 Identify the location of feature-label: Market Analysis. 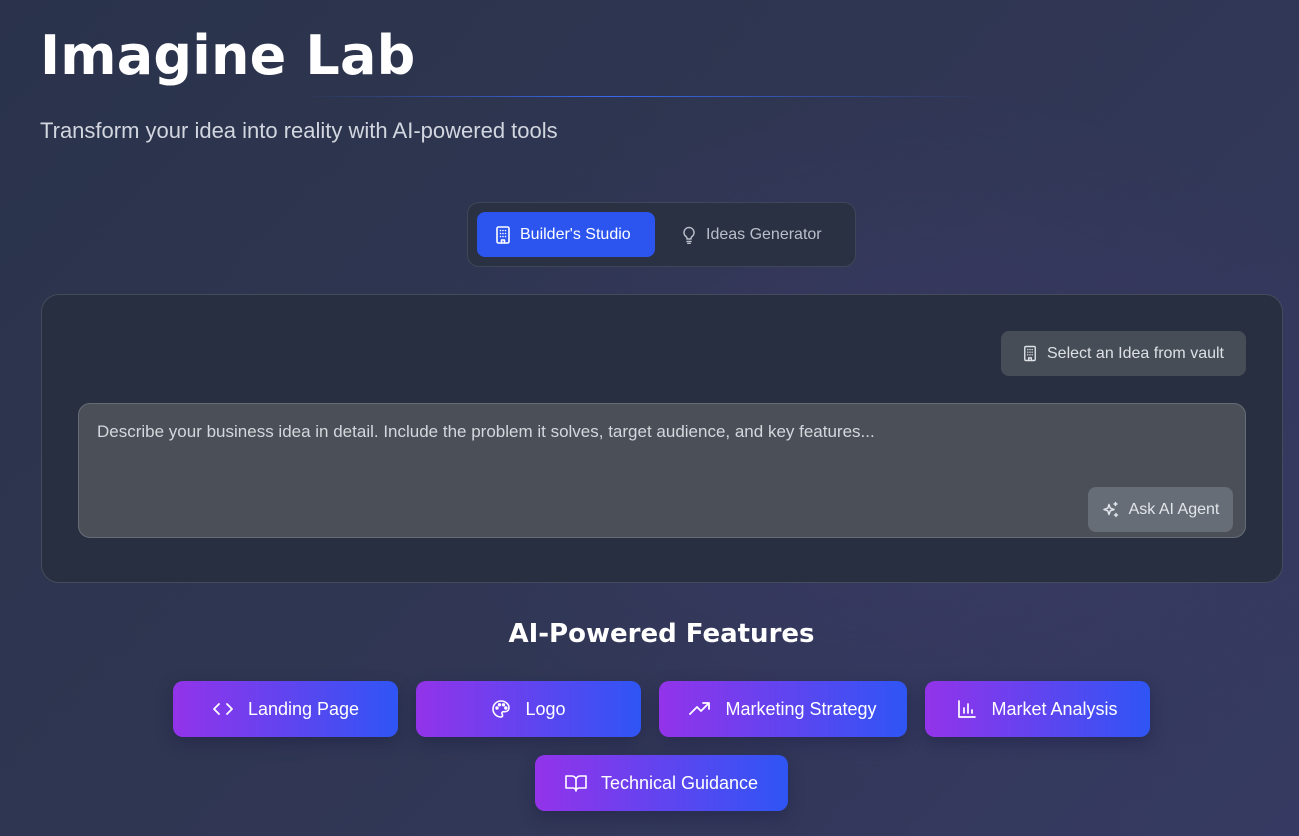
(1054, 708).